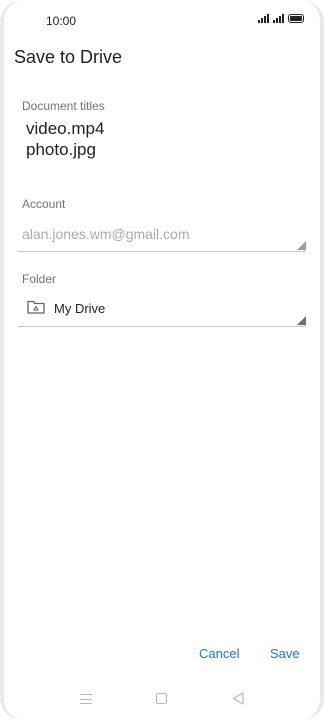 This screenshot has height=720, width=324. Describe the element at coordinates (106, 234) in the screenshot. I see `account-value: alan.jones.wm@gmail.com` at that location.